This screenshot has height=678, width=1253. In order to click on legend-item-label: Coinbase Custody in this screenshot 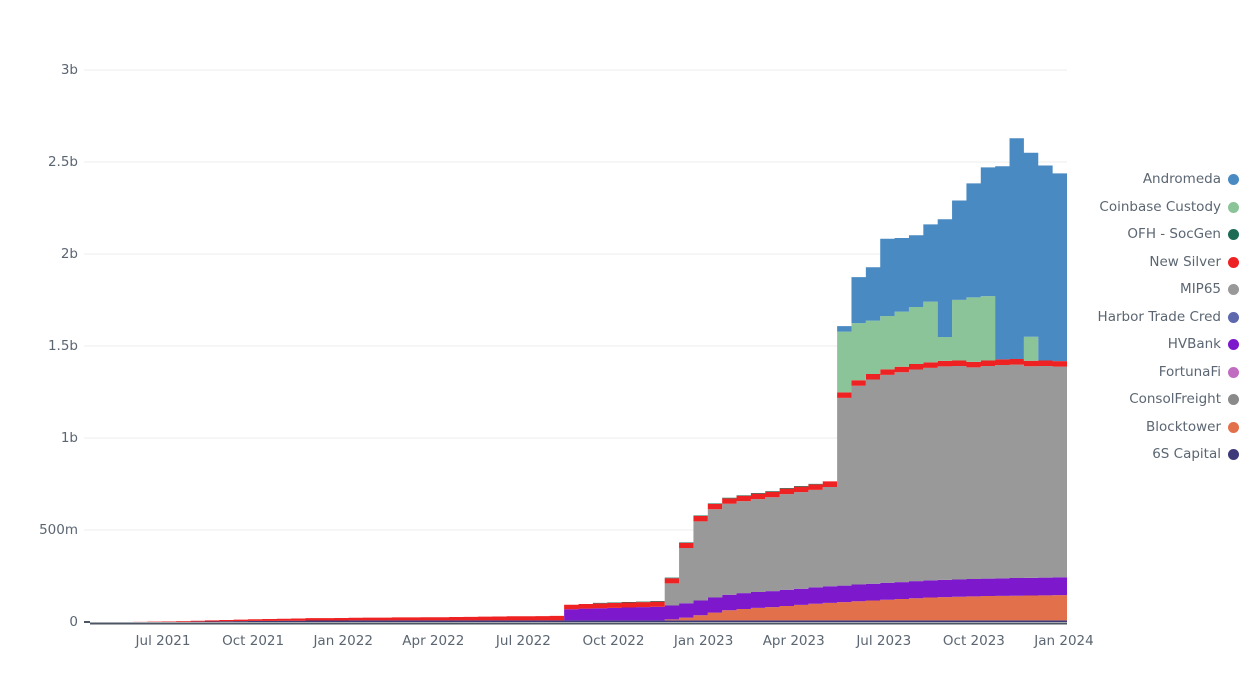, I will do `click(1160, 206)`.